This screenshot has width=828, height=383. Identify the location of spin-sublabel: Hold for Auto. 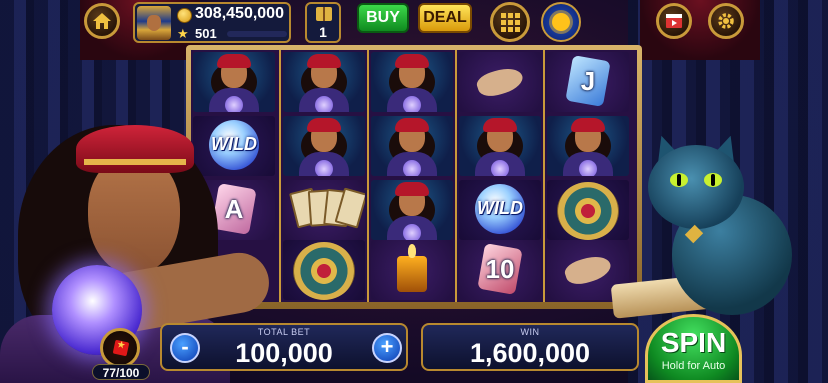
(693, 366).